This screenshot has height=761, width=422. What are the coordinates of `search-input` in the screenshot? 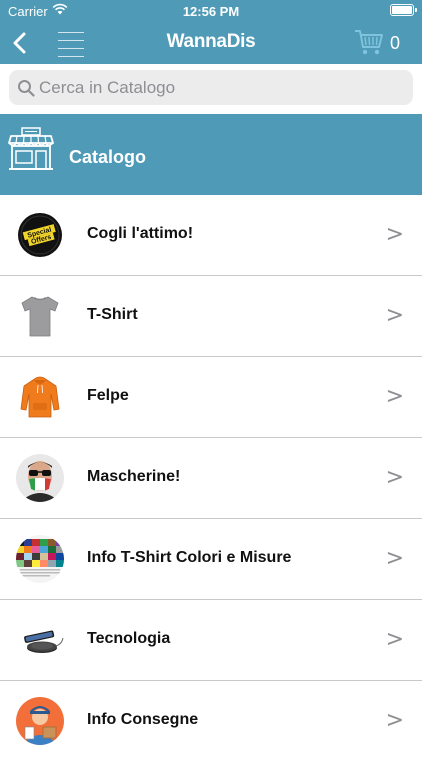 It's located at (224, 87).